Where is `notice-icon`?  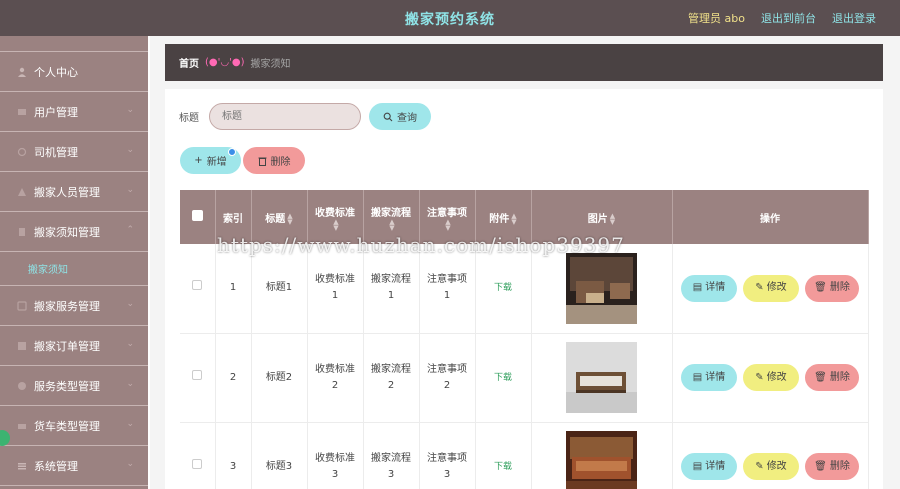
notice-icon is located at coordinates (22, 232).